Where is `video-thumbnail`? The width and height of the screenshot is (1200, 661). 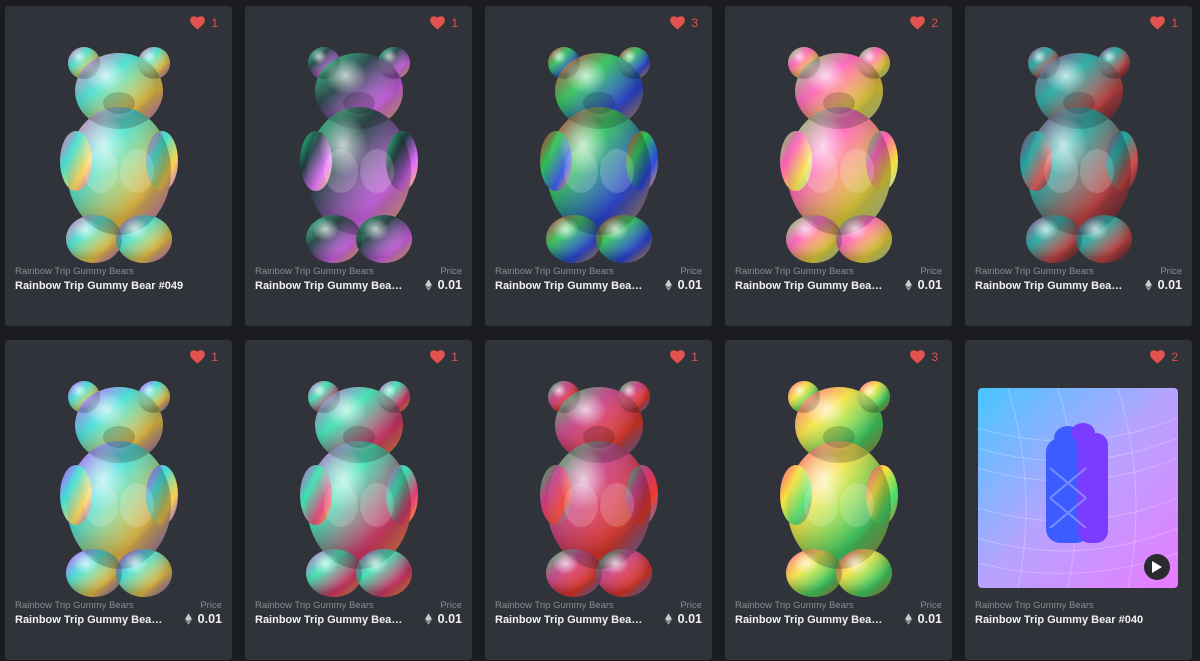 video-thumbnail is located at coordinates (1078, 488).